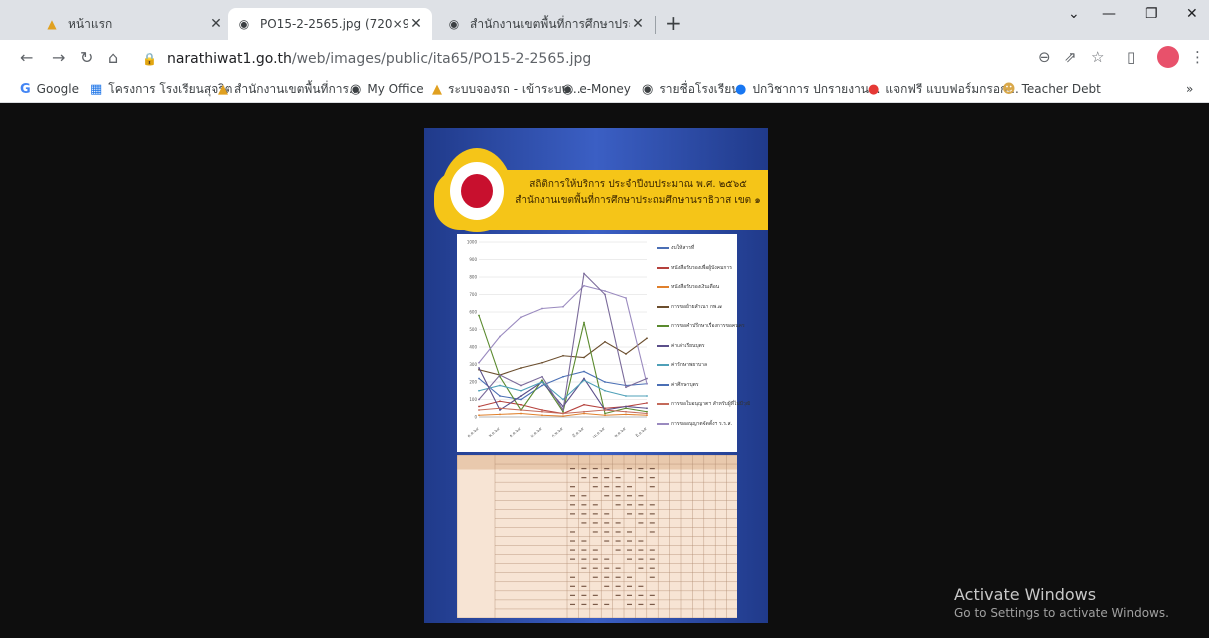  Describe the element at coordinates (1070, 57) in the screenshot. I see `share-icon: ⇗` at that location.